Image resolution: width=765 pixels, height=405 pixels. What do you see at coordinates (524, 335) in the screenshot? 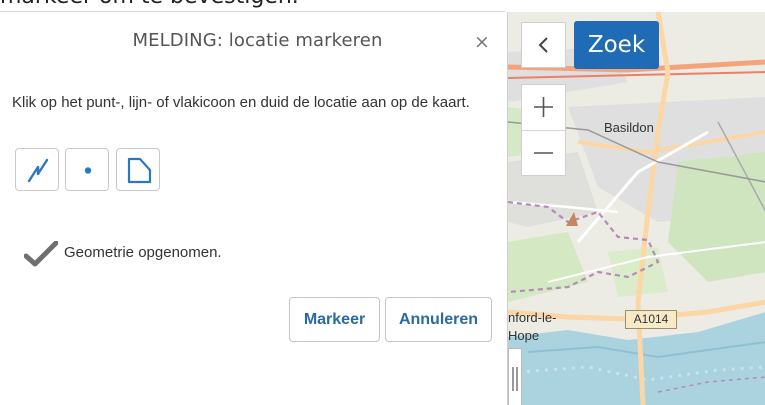
I see `map-label-stanford-le-hope-line2: Hope` at bounding box center [524, 335].